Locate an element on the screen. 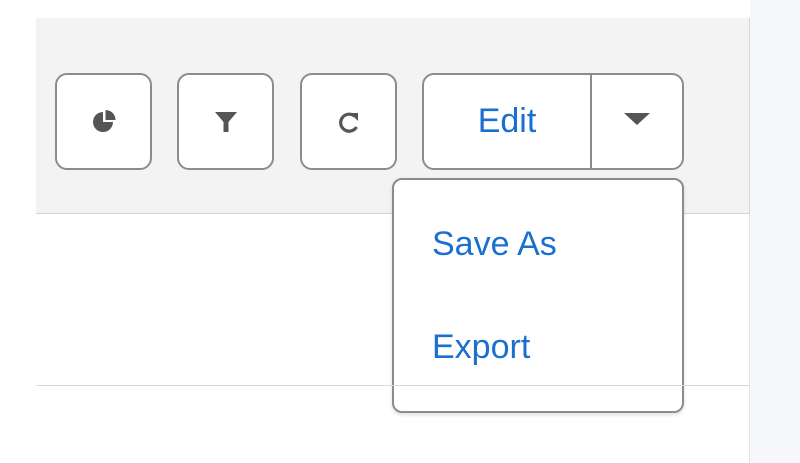 This screenshot has height=463, width=800. filter-button is located at coordinates (225, 121).